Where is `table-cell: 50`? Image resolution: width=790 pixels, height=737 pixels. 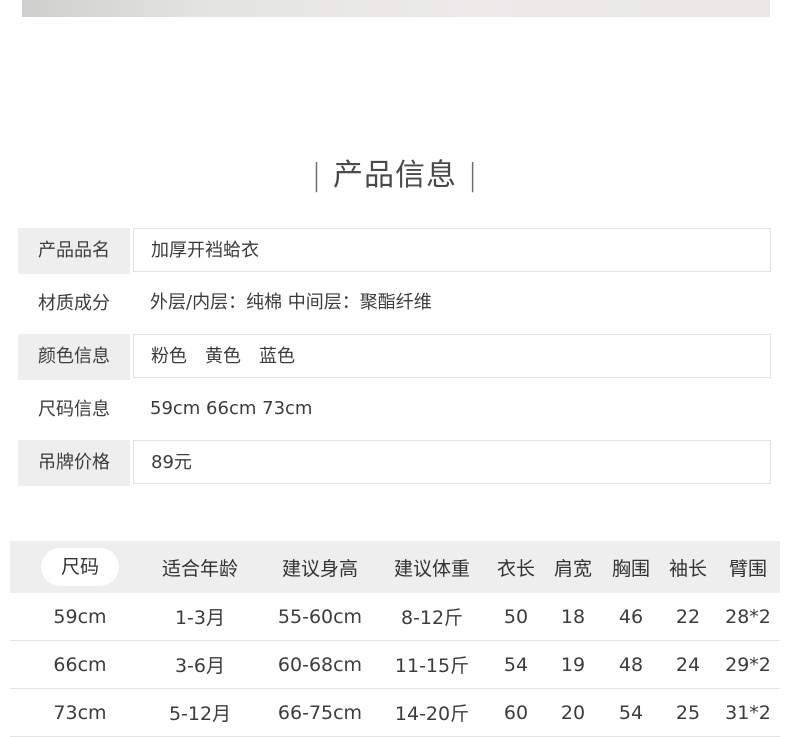
table-cell: 50 is located at coordinates (516, 616).